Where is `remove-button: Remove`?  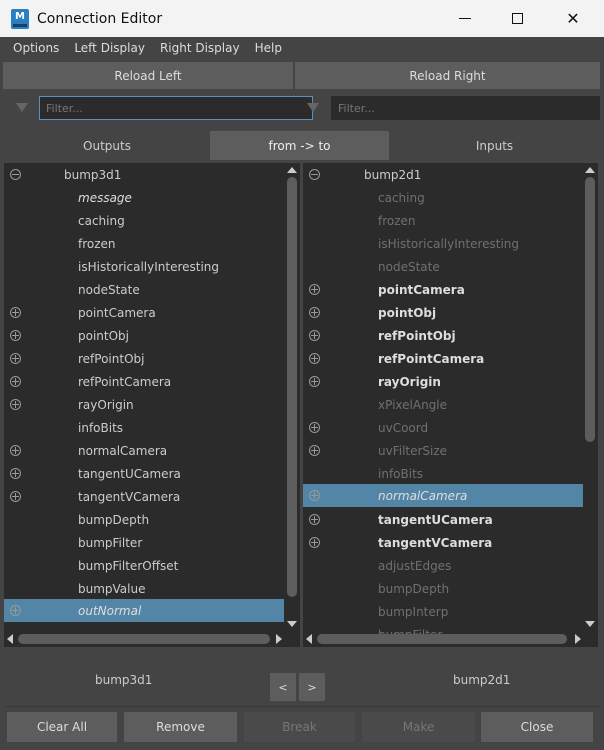 remove-button: Remove is located at coordinates (180, 727).